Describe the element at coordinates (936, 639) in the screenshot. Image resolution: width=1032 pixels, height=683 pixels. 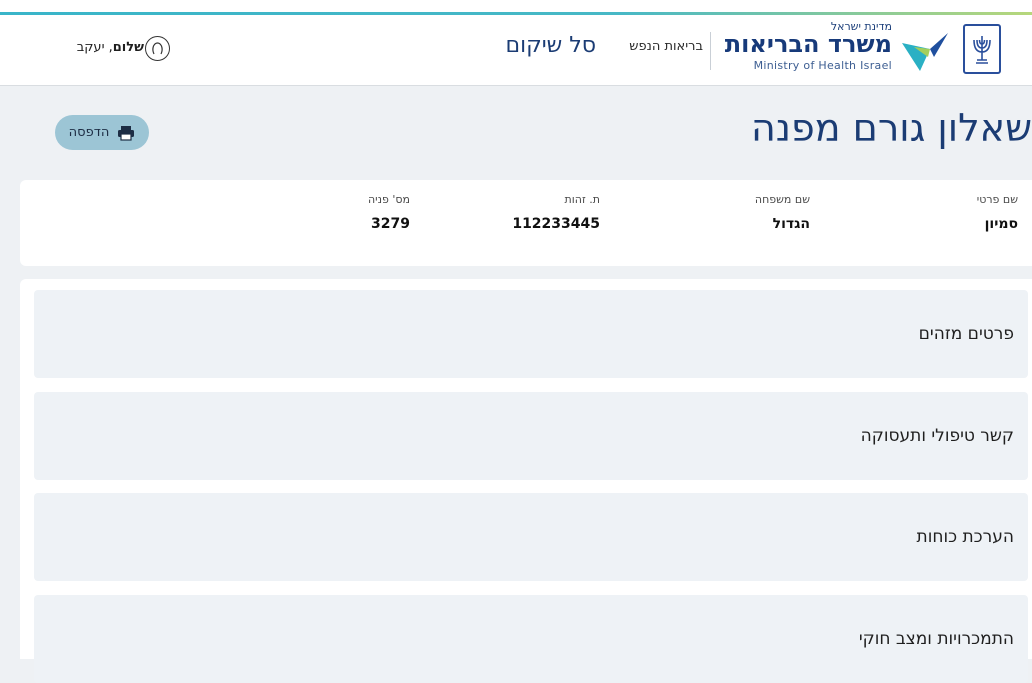
I see `section-title: התמכרויות ומצב חוקי` at that location.